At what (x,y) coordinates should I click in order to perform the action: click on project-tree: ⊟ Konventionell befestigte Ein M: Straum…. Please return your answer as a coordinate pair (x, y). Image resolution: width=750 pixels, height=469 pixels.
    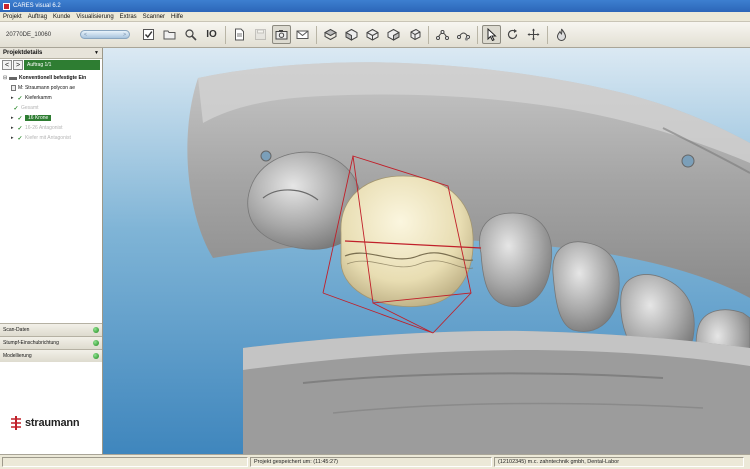
    Looking at the image, I should click on (51, 107).